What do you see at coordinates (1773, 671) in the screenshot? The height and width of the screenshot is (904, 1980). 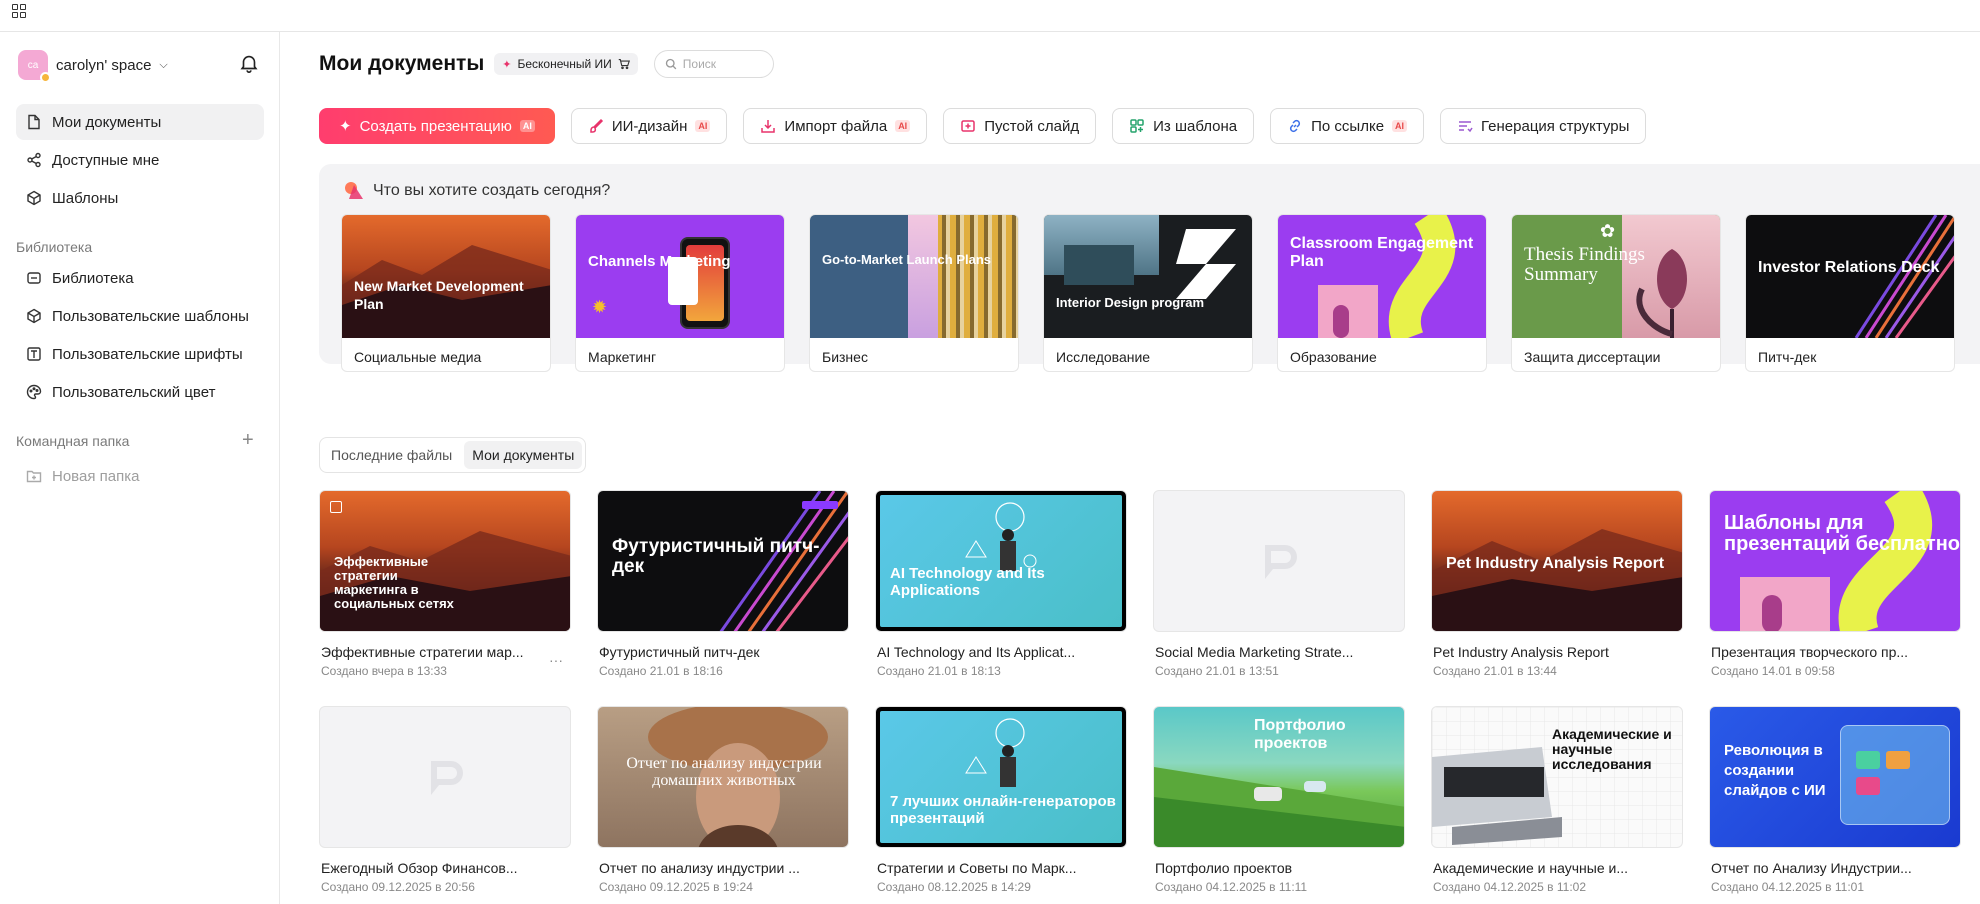 I see `file-date: Создано 14.01 в 09:58` at bounding box center [1773, 671].